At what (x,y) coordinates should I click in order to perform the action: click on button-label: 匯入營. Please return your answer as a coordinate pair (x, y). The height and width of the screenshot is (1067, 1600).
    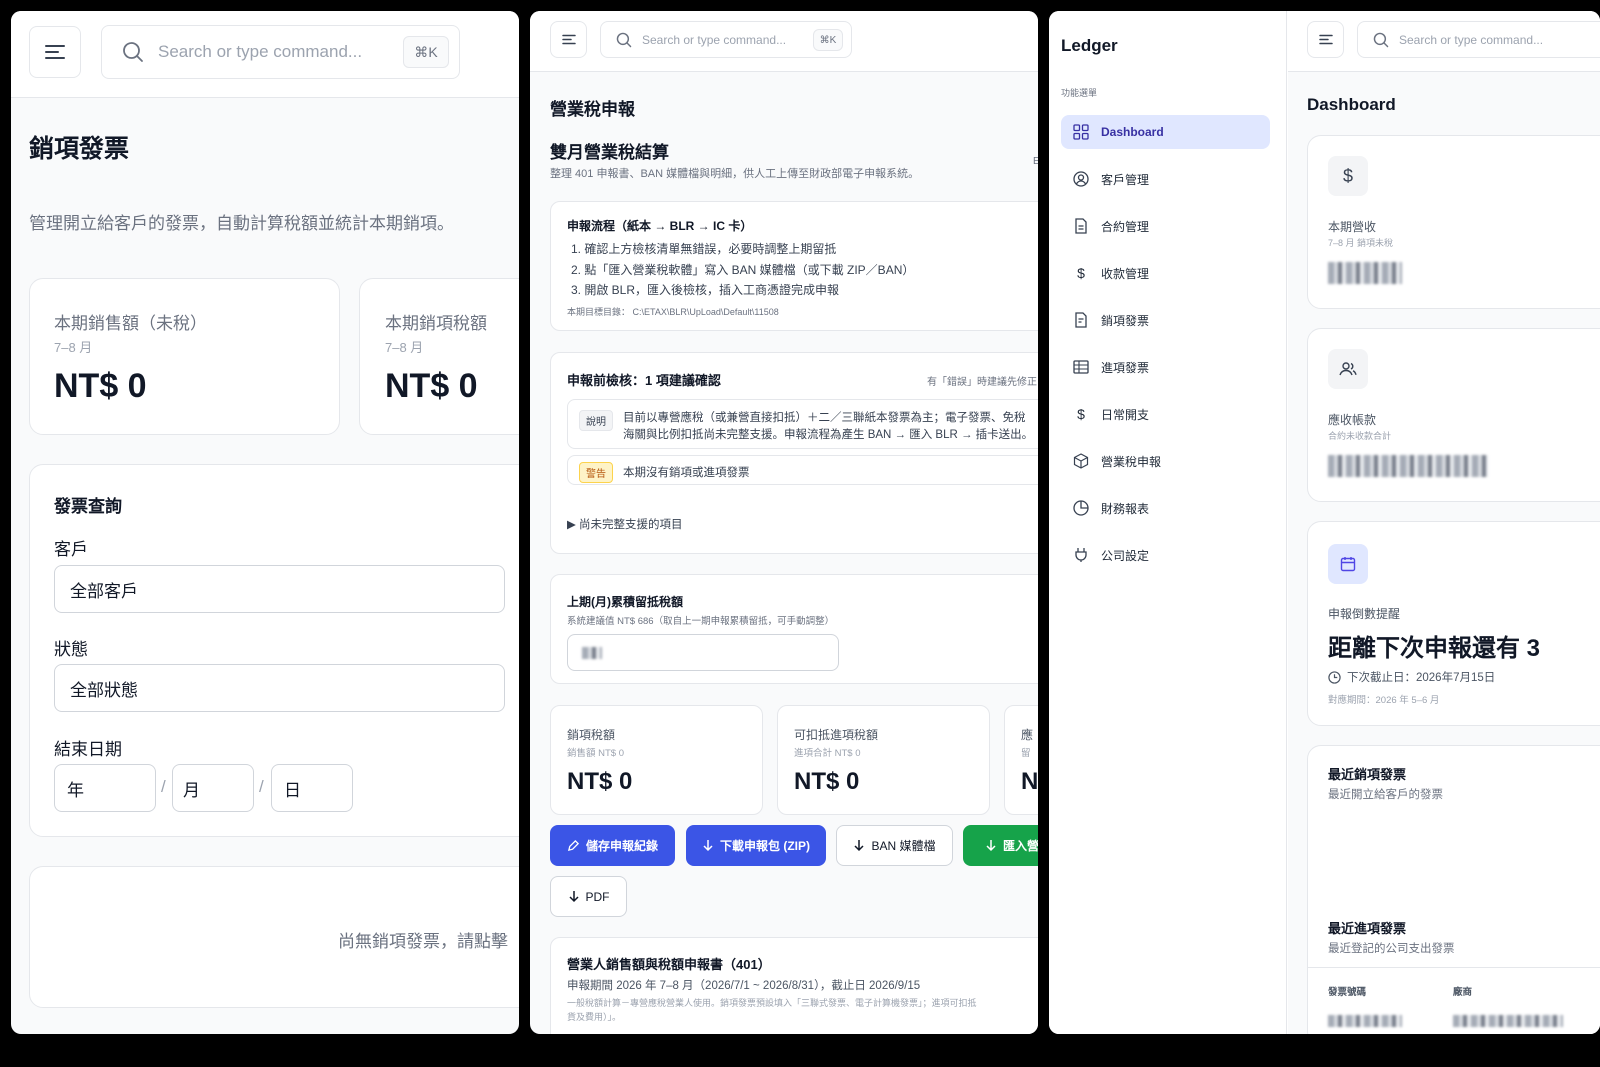
    Looking at the image, I should click on (1020, 846).